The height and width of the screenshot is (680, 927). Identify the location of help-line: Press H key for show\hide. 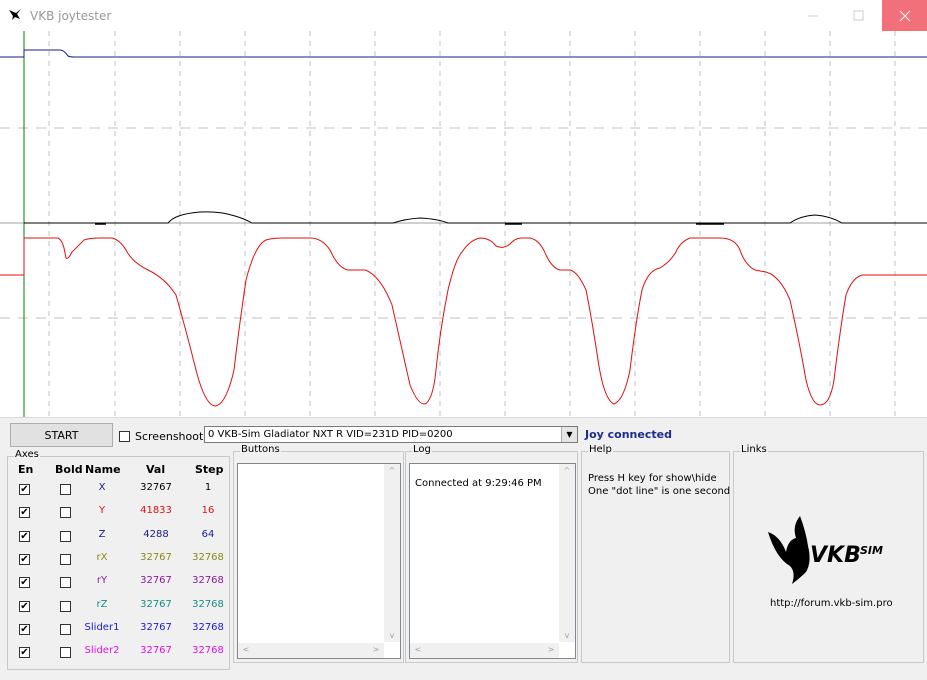
(652, 478).